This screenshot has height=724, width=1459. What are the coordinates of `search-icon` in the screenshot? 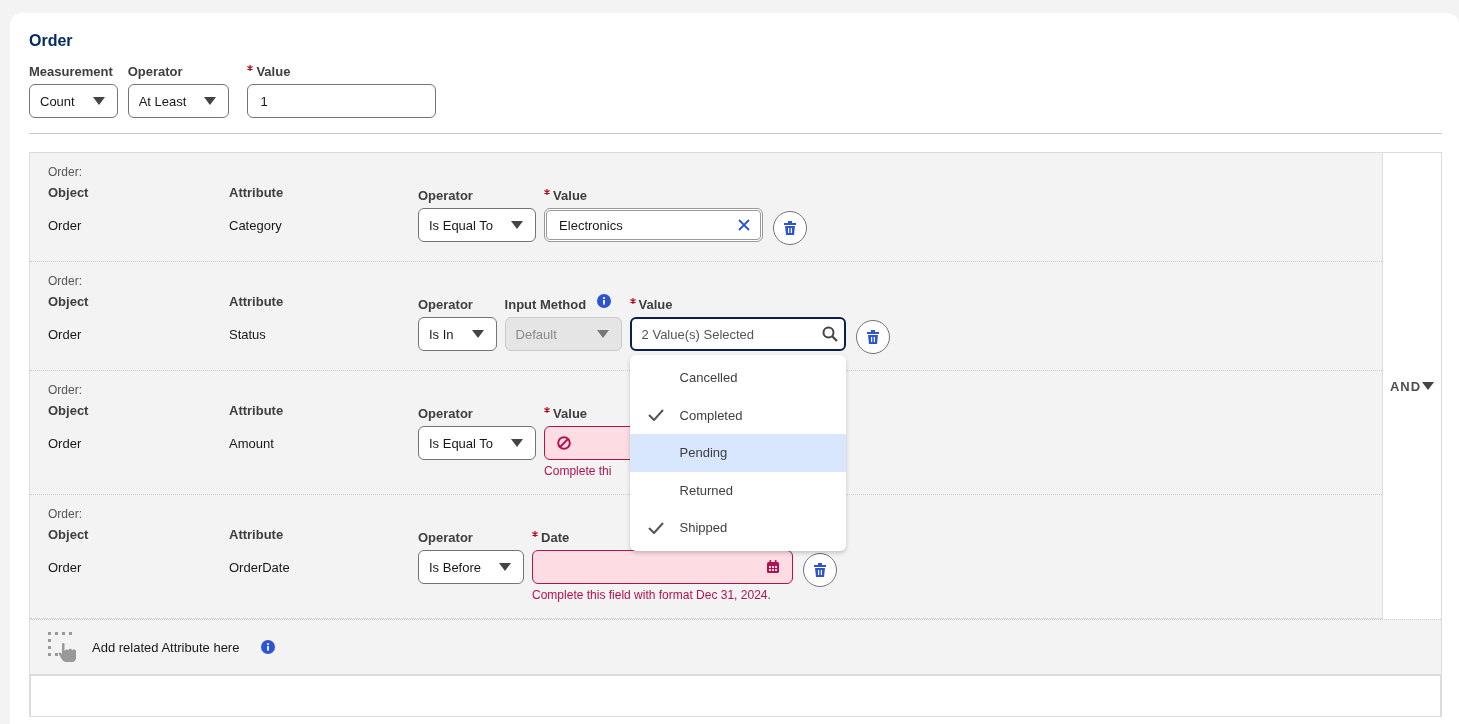 It's located at (829, 334).